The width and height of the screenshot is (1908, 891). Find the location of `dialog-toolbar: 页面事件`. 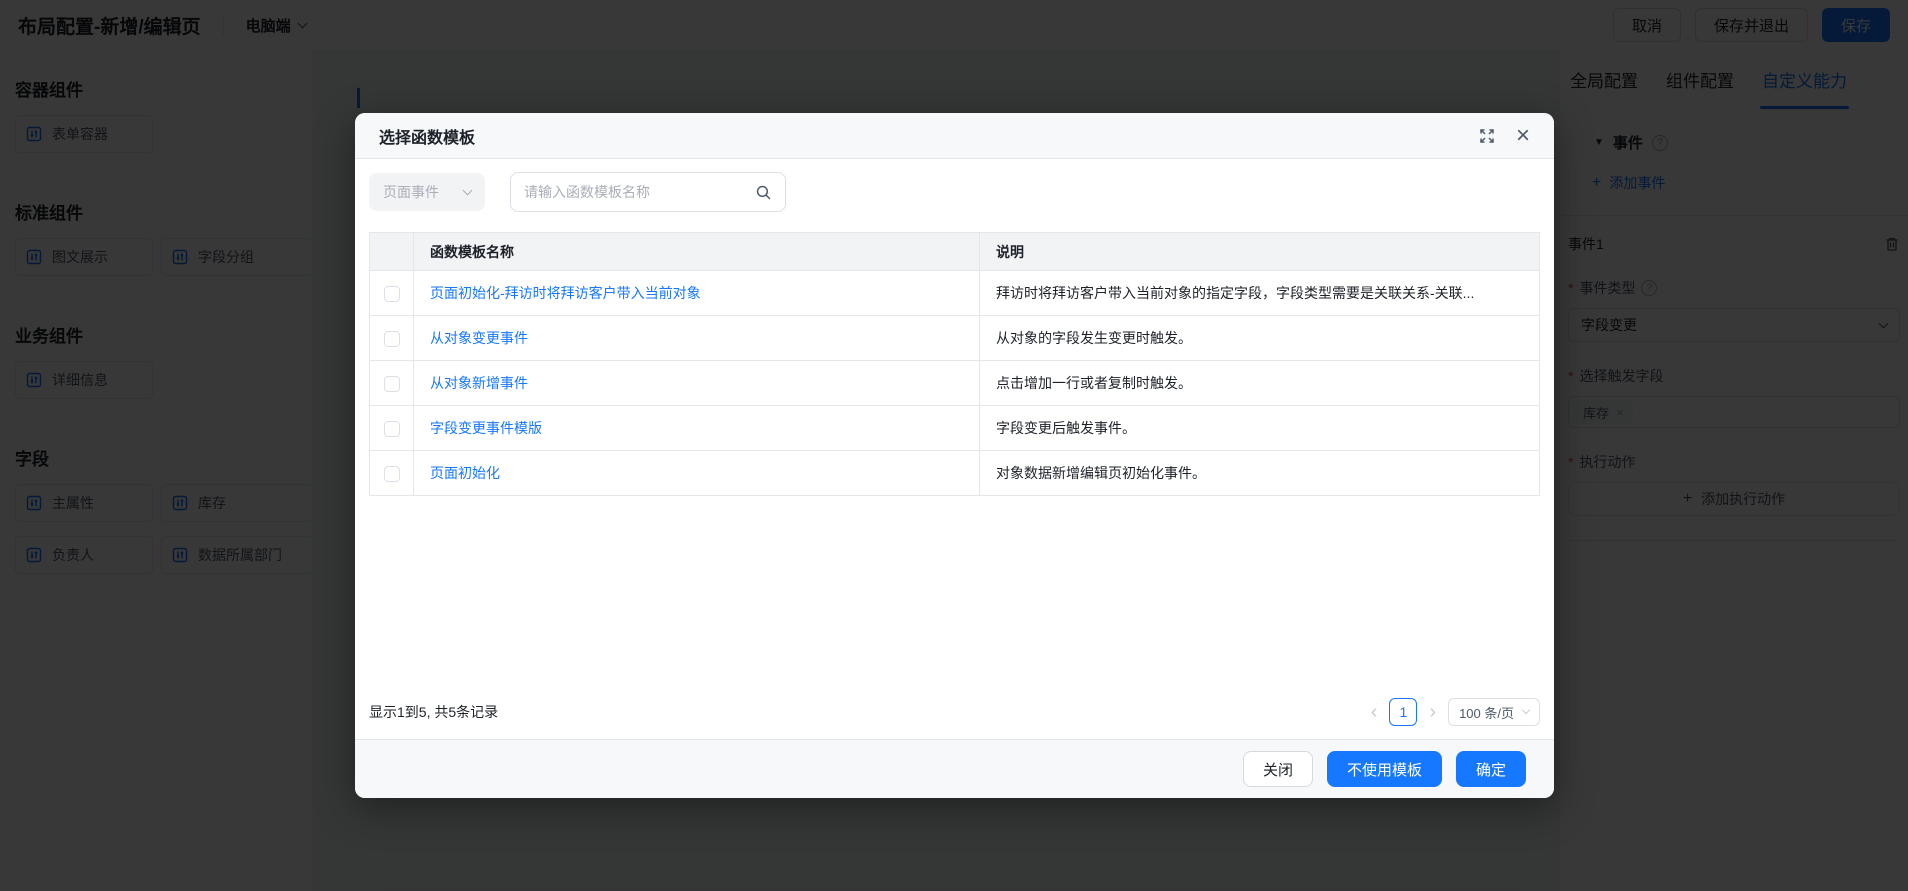

dialog-toolbar: 页面事件 is located at coordinates (954, 185).